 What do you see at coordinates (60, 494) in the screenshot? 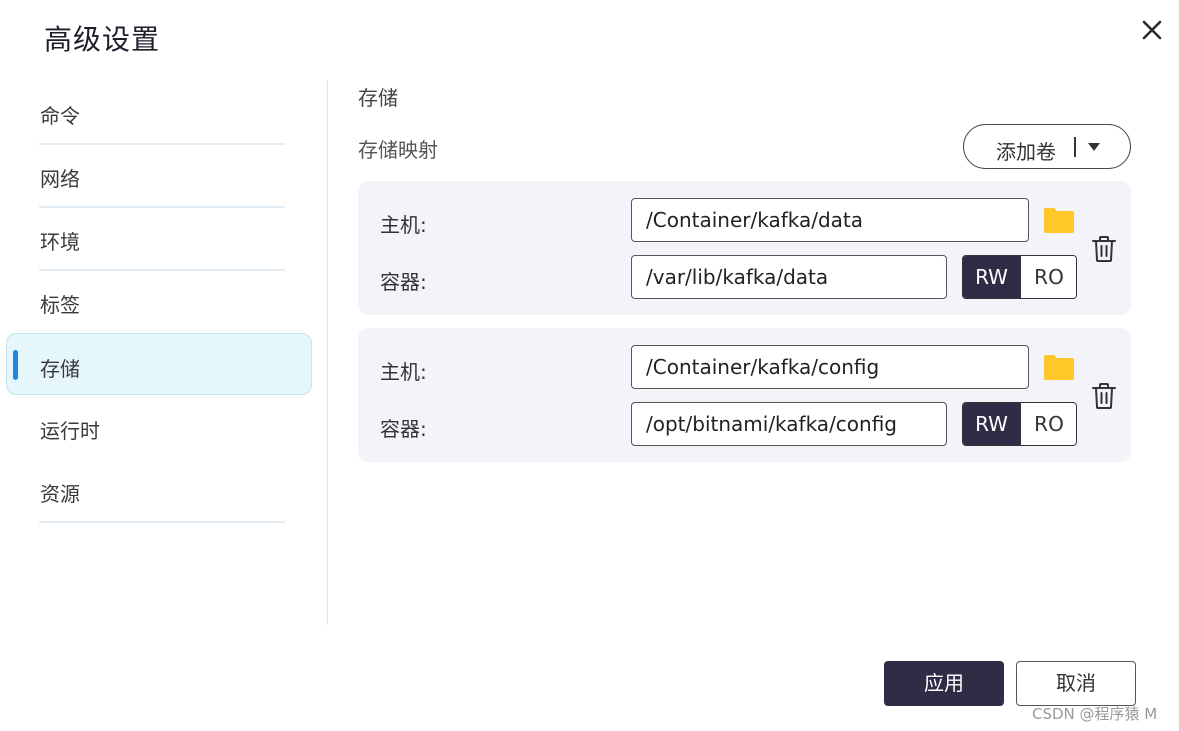
I see `sidebar-item-label: 资源` at bounding box center [60, 494].